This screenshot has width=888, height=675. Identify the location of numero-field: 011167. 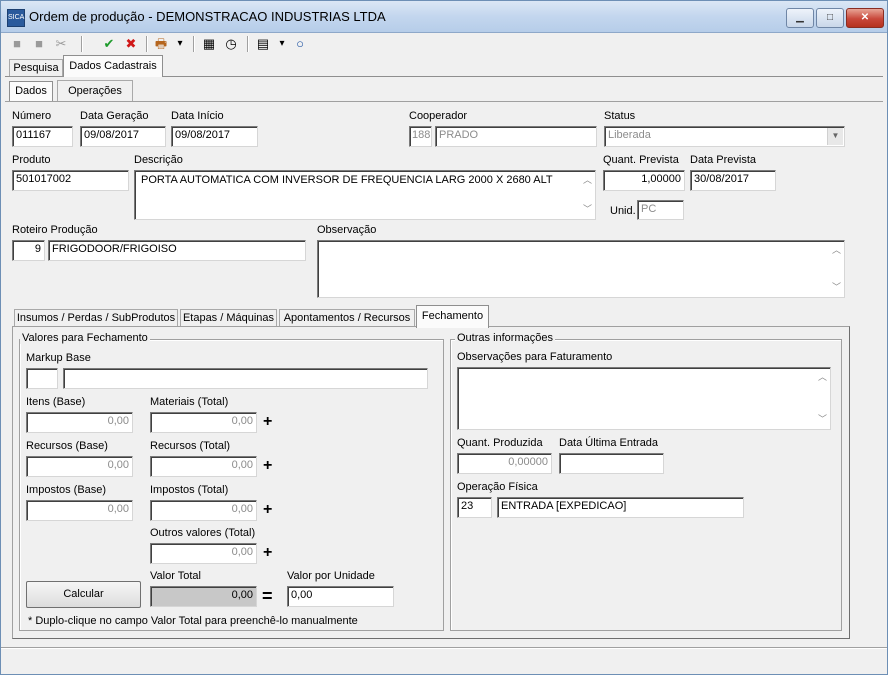
(42, 136).